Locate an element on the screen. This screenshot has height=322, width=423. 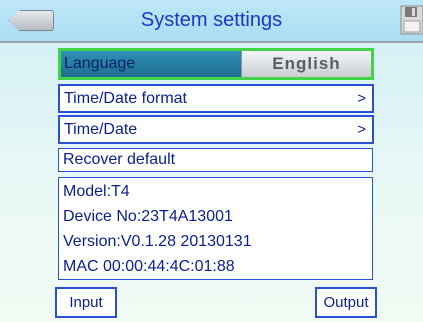
device-number-text: Device No:23T4A13001 is located at coordinates (148, 216).